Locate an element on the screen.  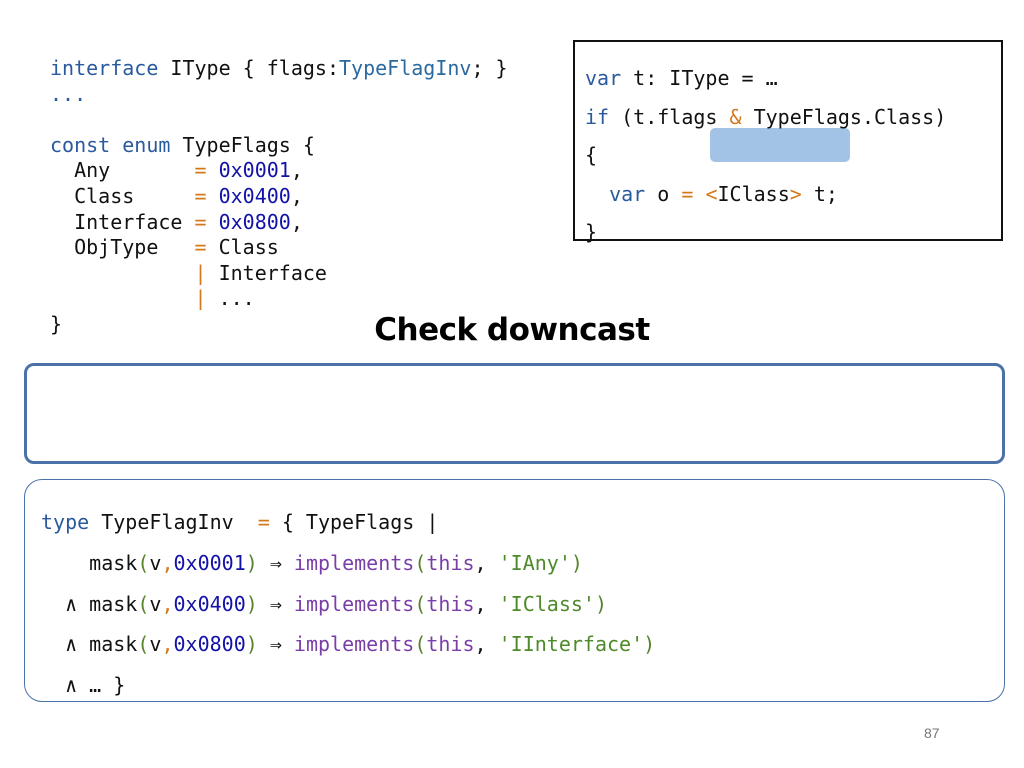
union-interface-line: | Interface is located at coordinates (260, 272).